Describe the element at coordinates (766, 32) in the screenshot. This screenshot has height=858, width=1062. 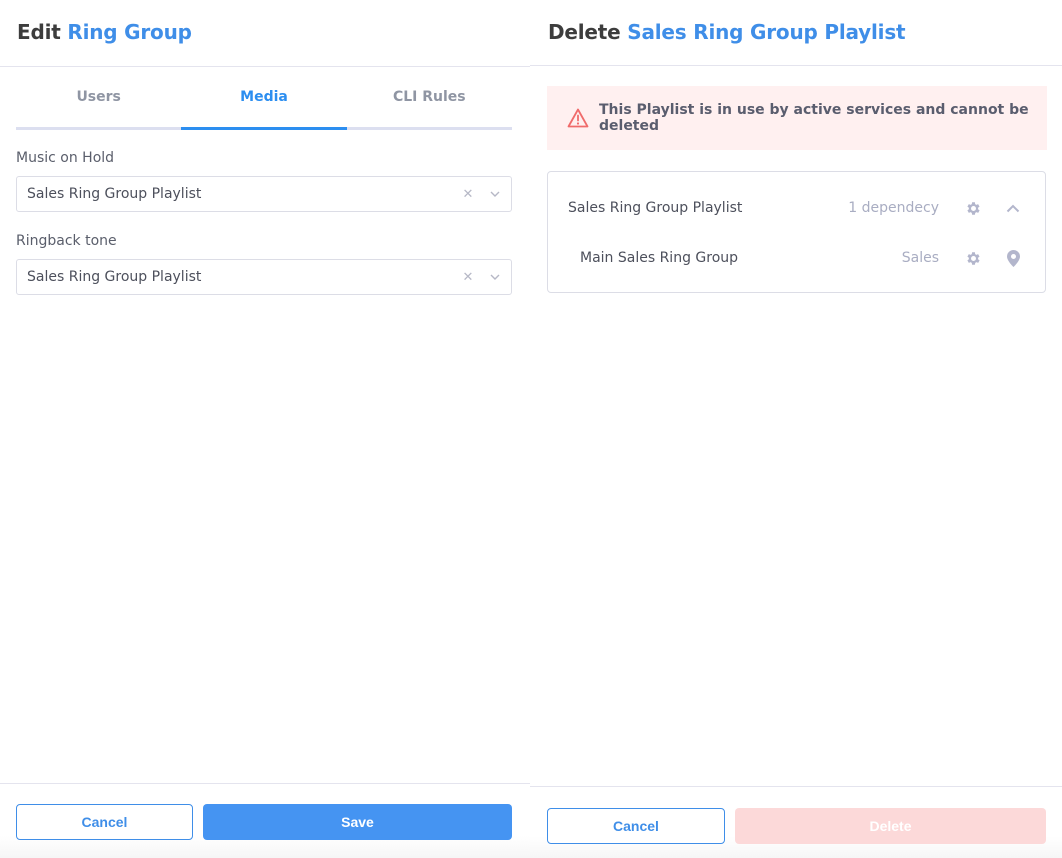
I see `title-accent: Sales Ring Group Playlist` at that location.